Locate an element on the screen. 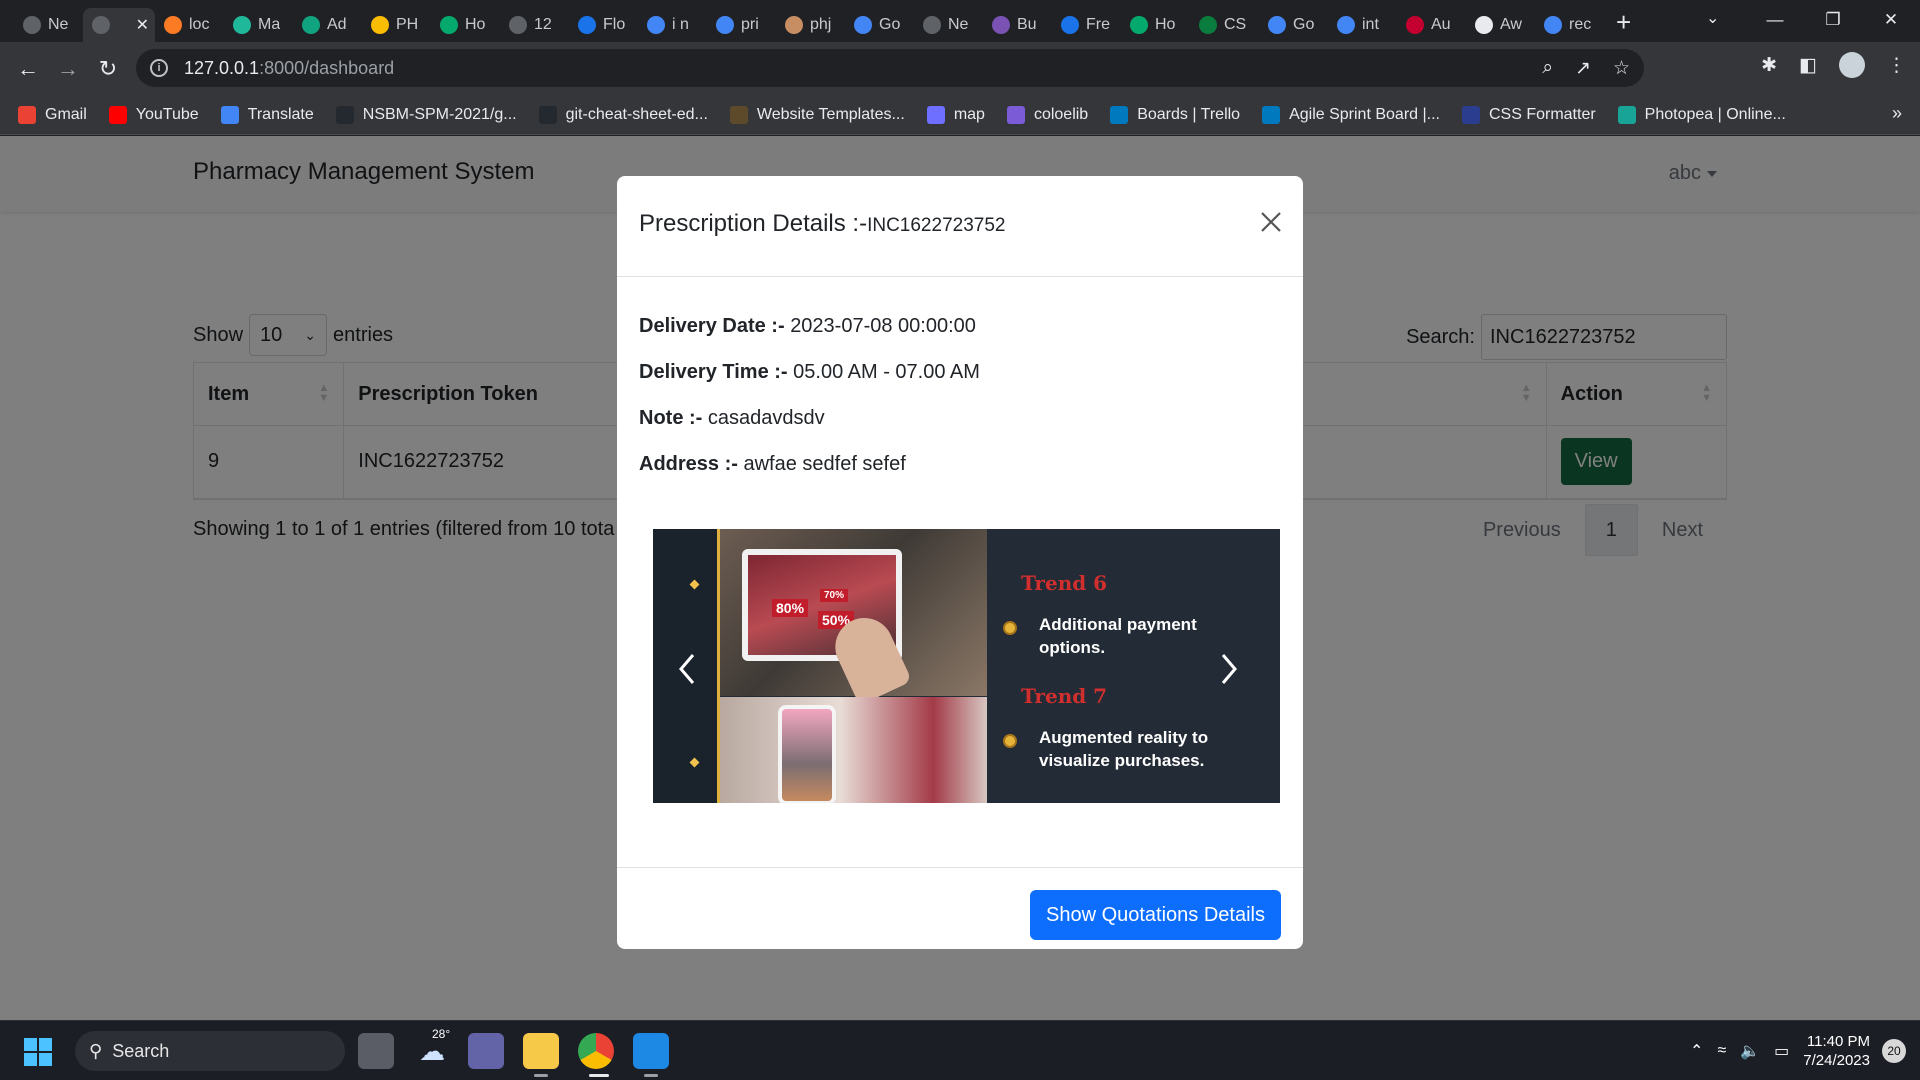  translate-icon is located at coordinates (229, 114).